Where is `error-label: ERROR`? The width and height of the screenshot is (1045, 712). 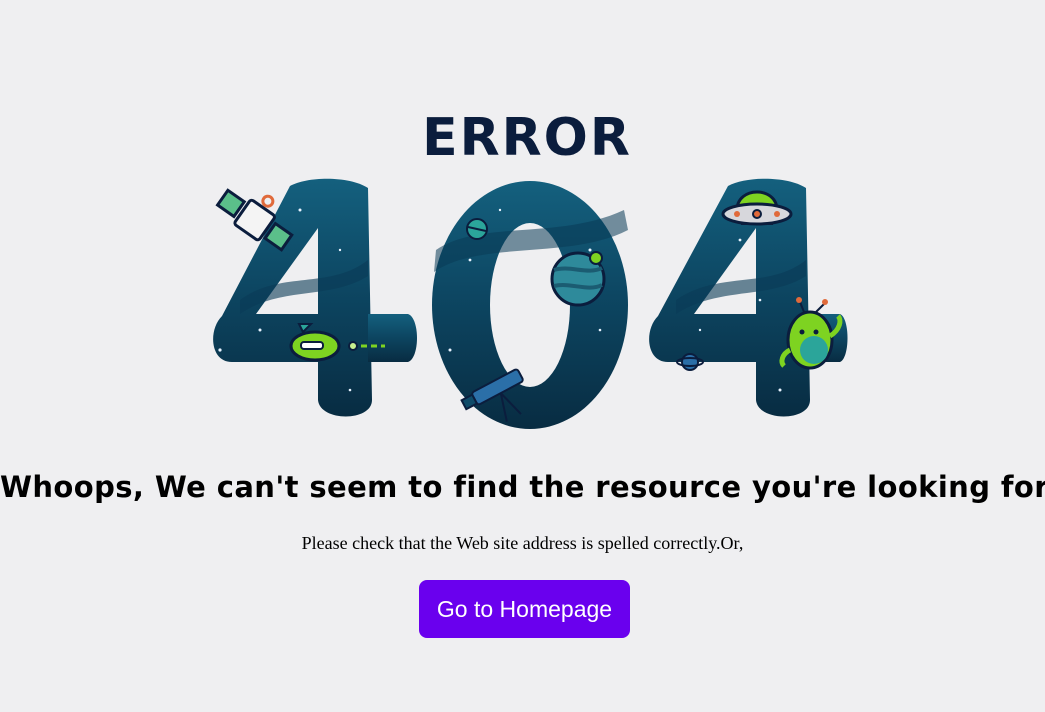
error-label: ERROR is located at coordinates (527, 138).